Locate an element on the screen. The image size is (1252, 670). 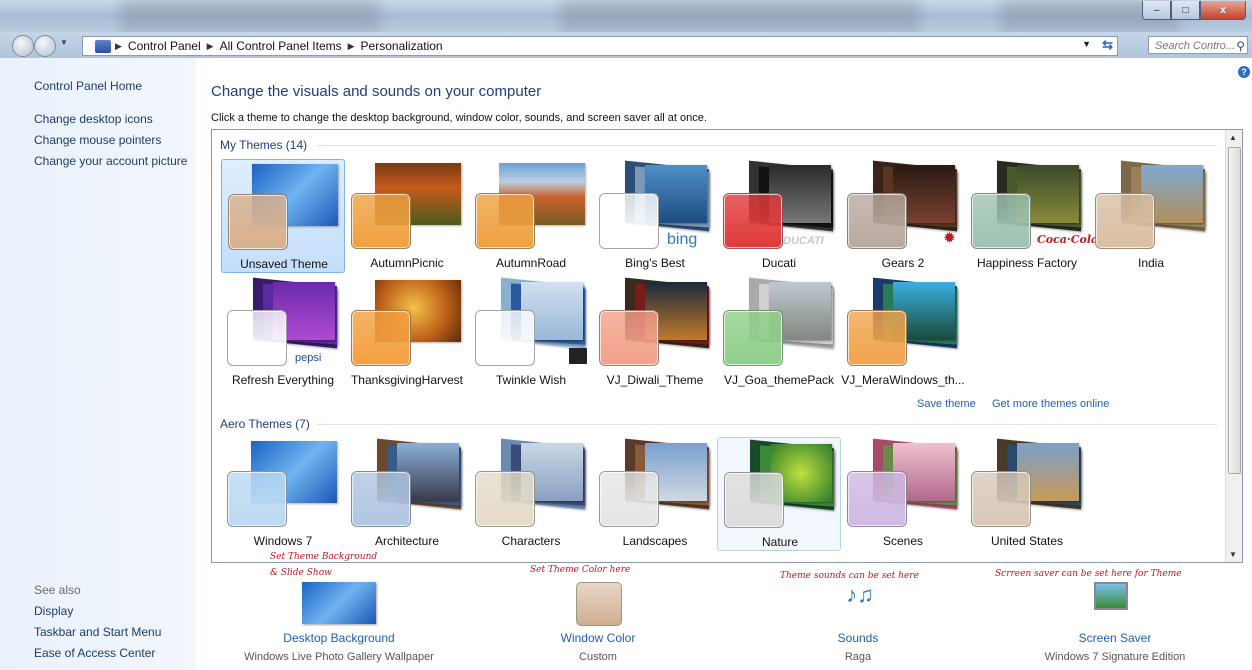
theme-autumnroad: AutumnRoad is located at coordinates (531, 216).